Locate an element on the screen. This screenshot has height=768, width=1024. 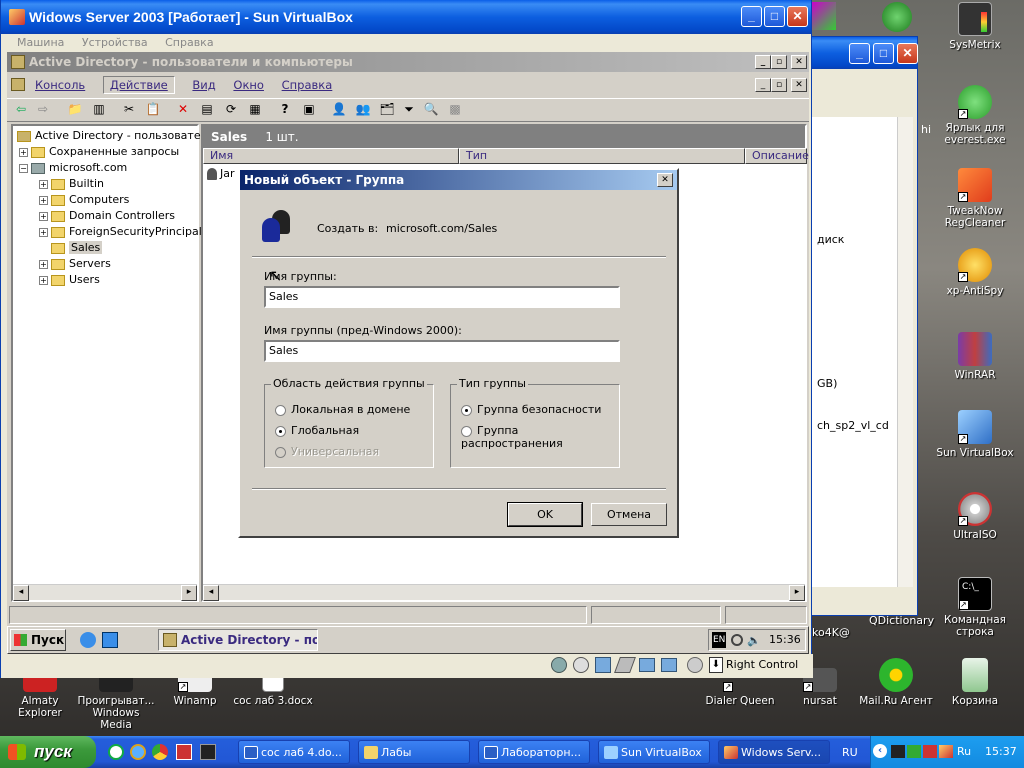
new-user-icon: 👤 is located at coordinates (339, 109).